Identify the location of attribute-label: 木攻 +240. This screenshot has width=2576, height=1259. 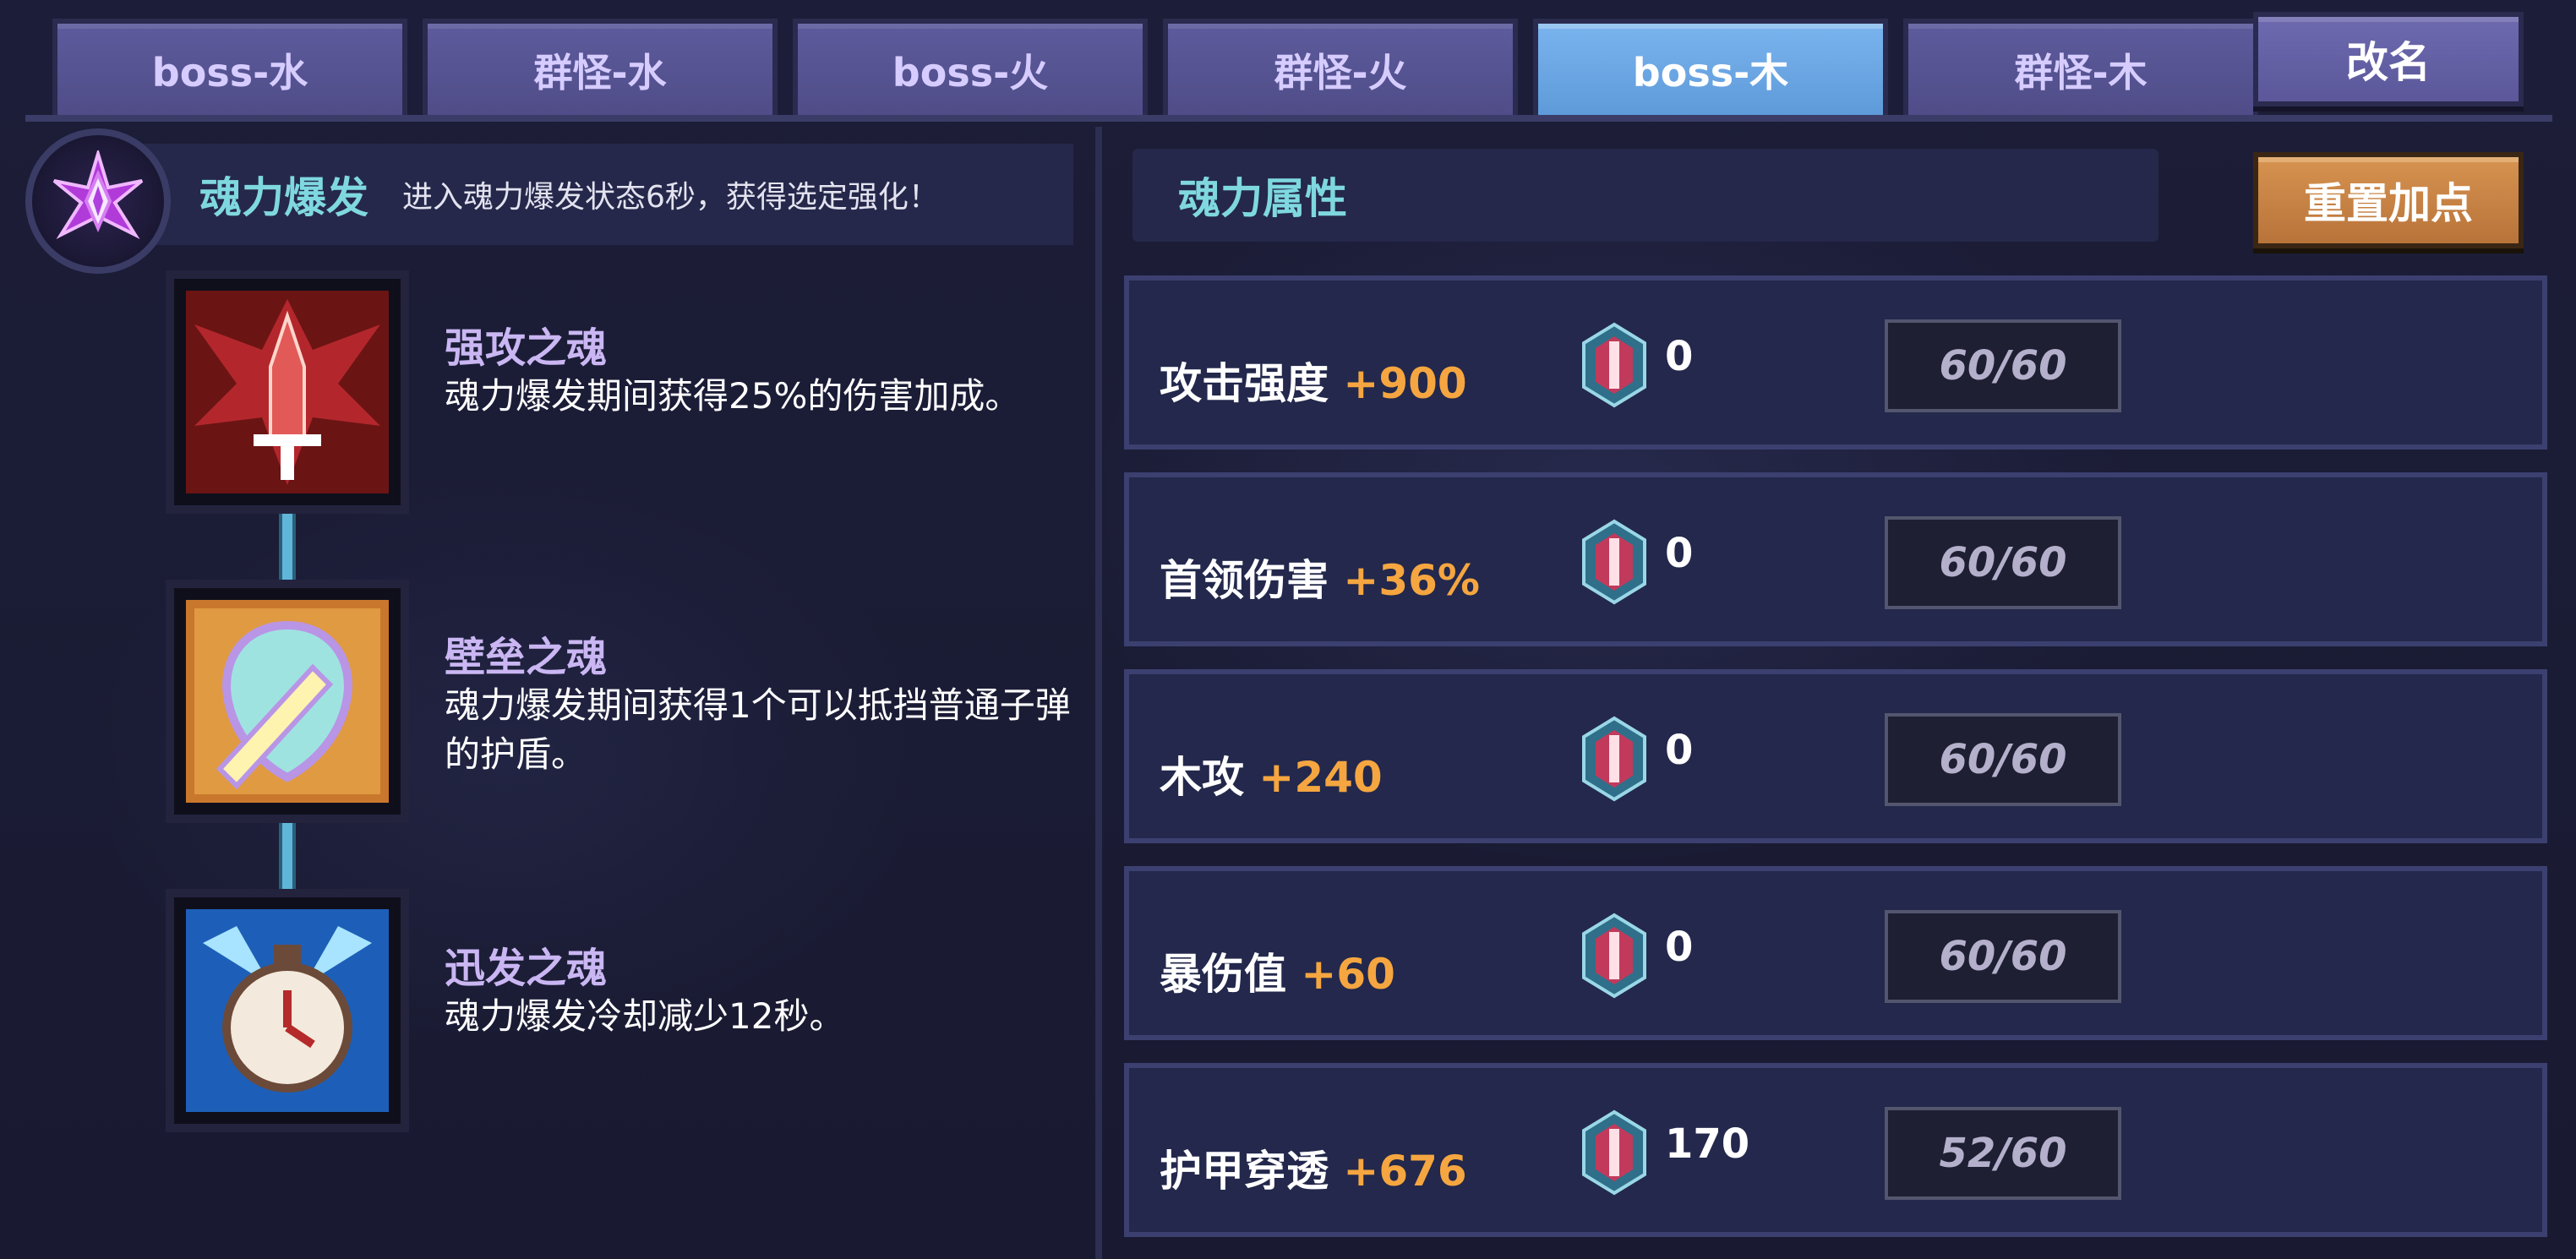
(1271, 774).